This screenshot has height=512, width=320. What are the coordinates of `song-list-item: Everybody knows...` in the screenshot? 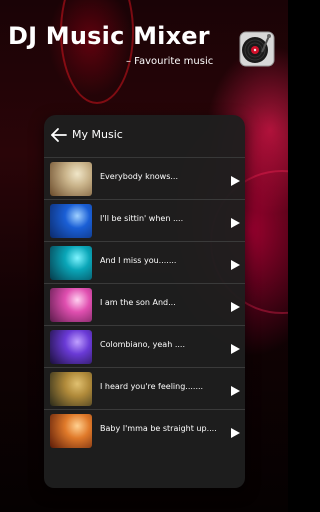 It's located at (144, 178).